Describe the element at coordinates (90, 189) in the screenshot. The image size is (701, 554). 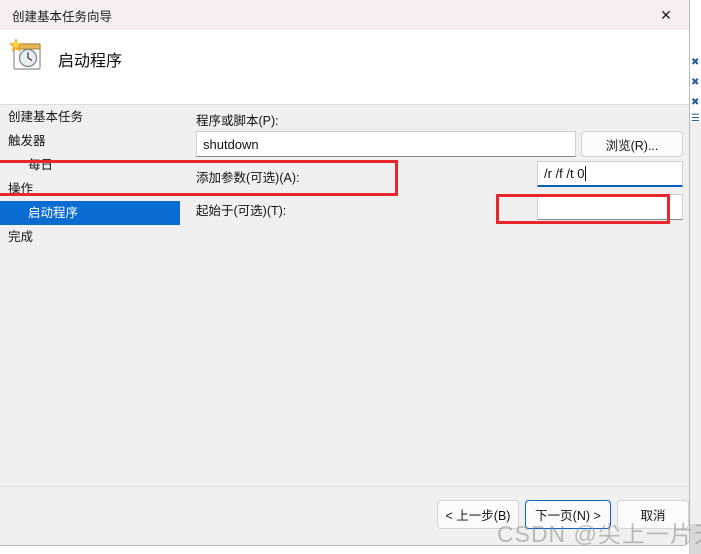
I see `sidebar-item-action: 操作` at that location.